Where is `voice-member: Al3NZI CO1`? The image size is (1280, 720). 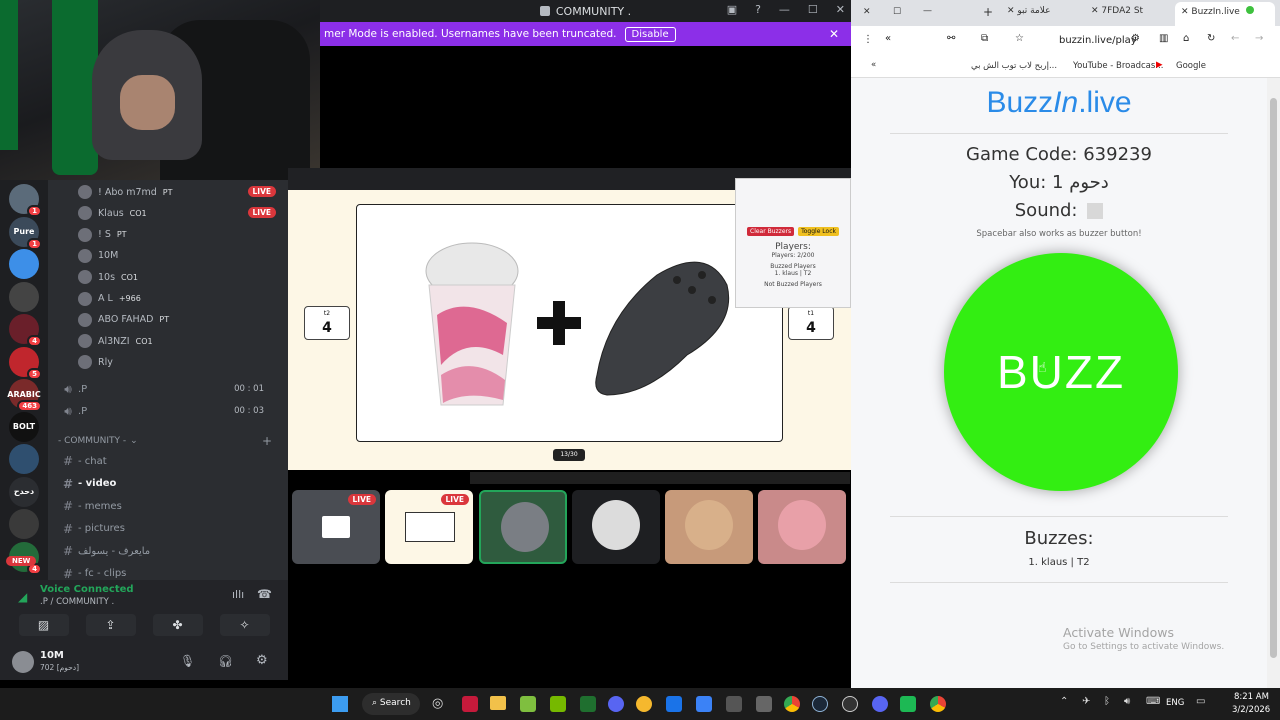
voice-member: Al3NZI CO1 is located at coordinates (183, 341).